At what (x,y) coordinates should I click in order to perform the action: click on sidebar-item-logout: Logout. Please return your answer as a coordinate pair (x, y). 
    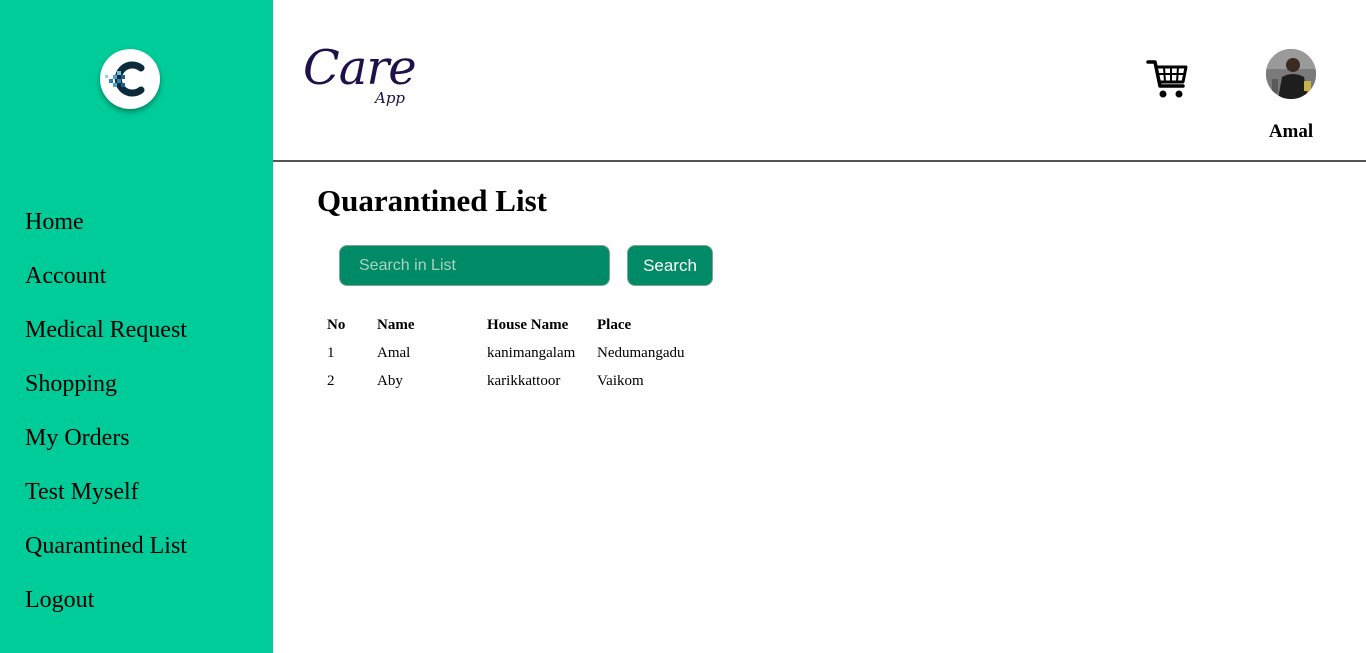
    Looking at the image, I should click on (106, 610).